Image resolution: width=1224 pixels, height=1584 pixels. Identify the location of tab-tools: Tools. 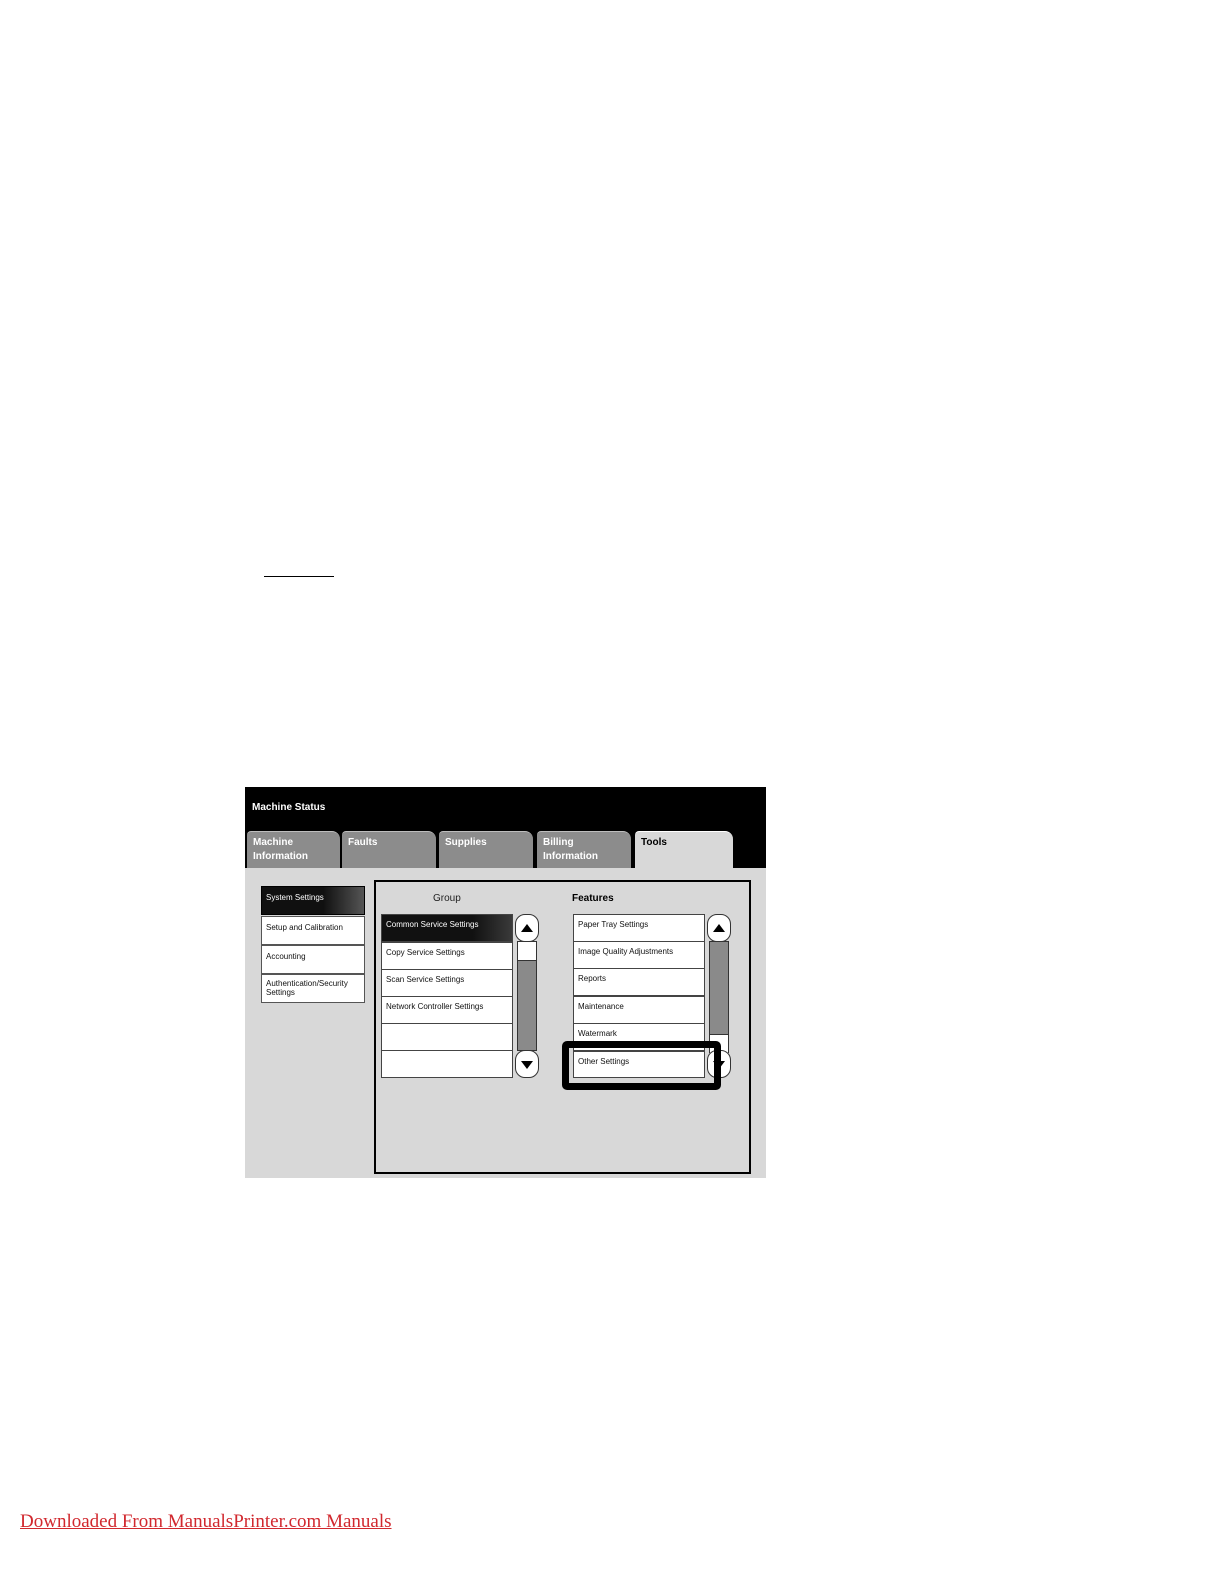
(684, 850).